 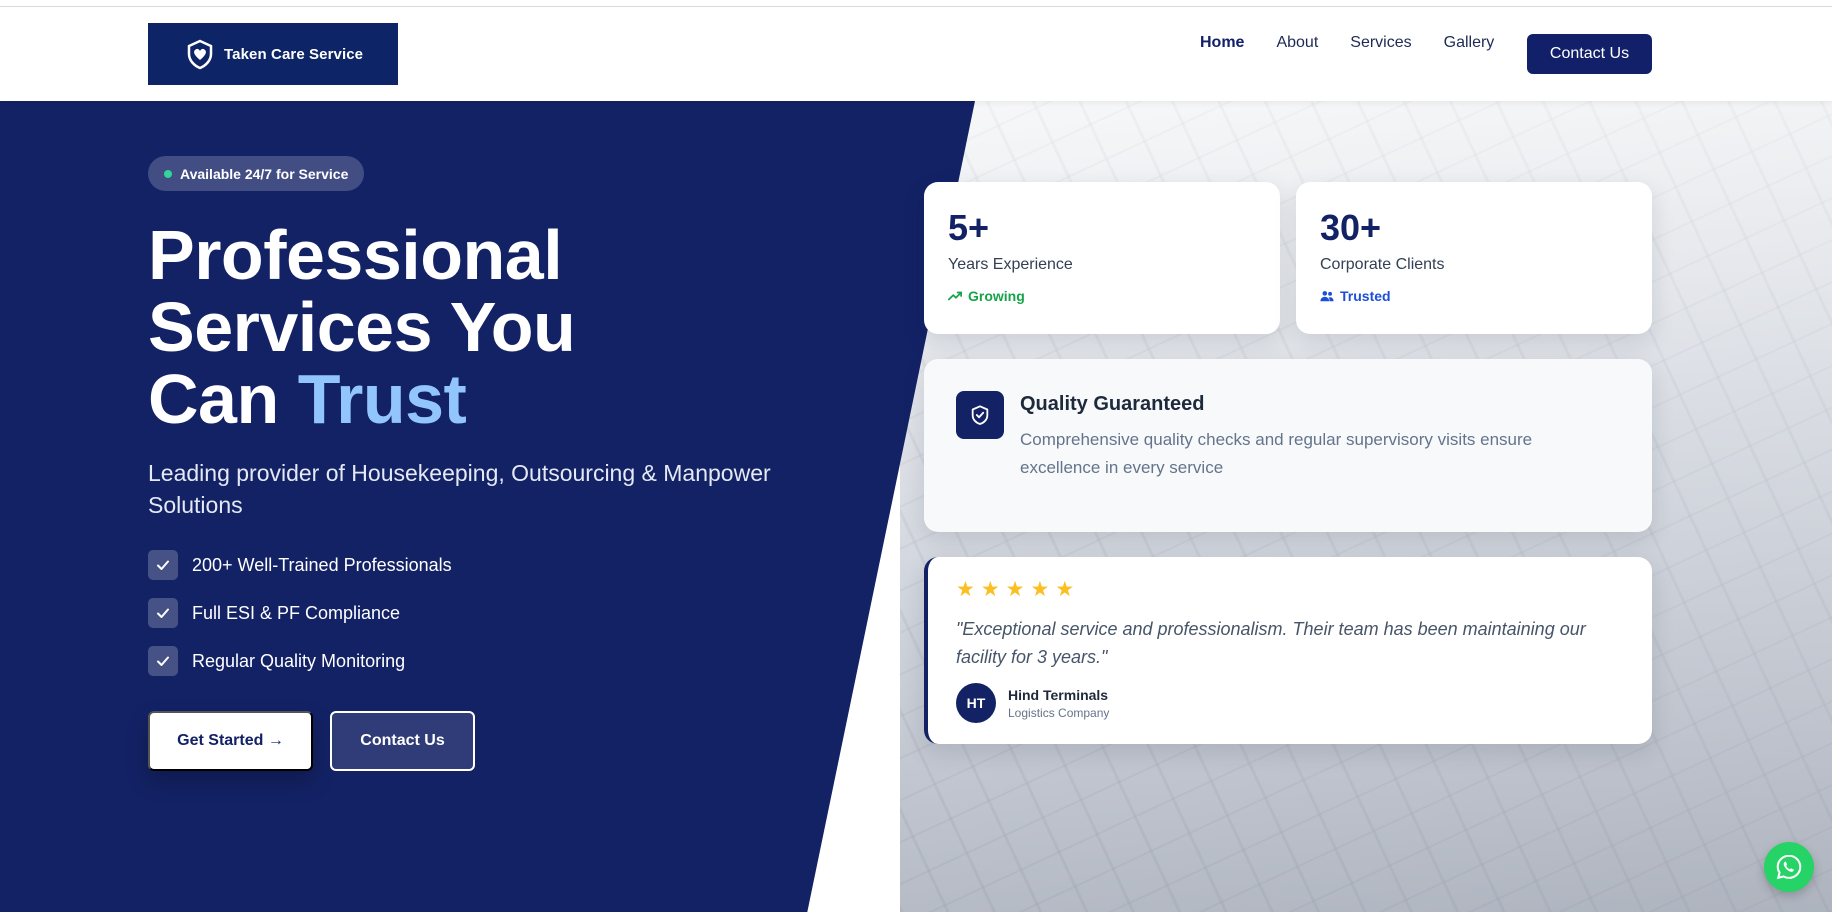 I want to click on whatsapp-icon, so click(x=1789, y=867).